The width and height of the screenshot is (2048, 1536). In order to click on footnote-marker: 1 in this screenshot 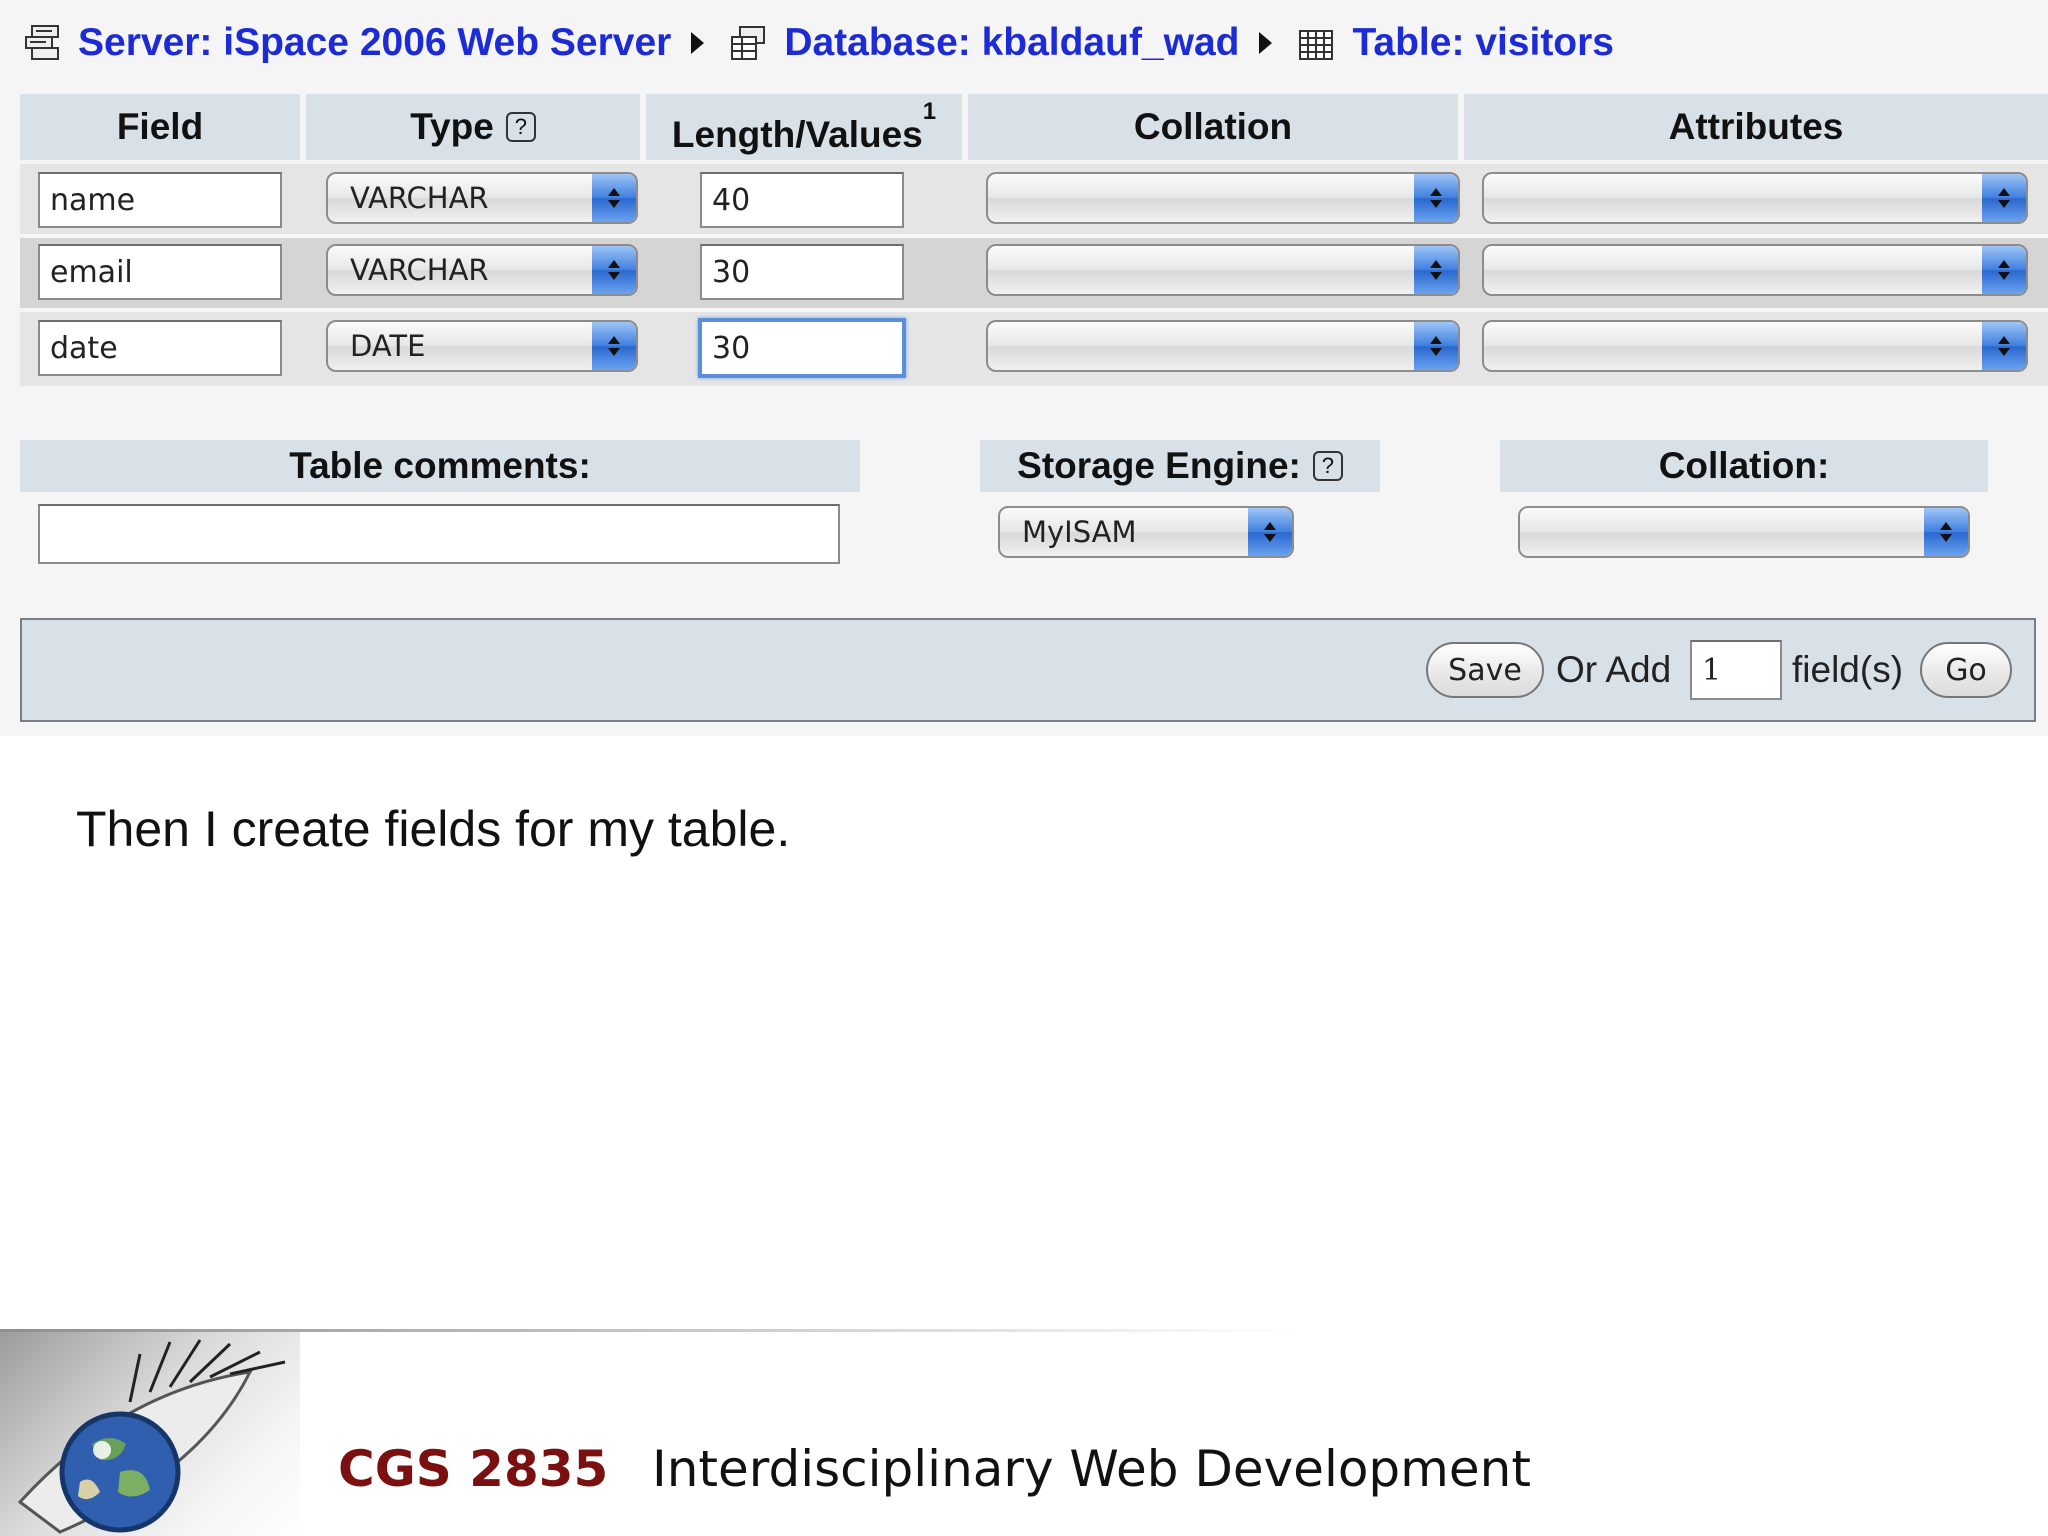, I will do `click(929, 111)`.